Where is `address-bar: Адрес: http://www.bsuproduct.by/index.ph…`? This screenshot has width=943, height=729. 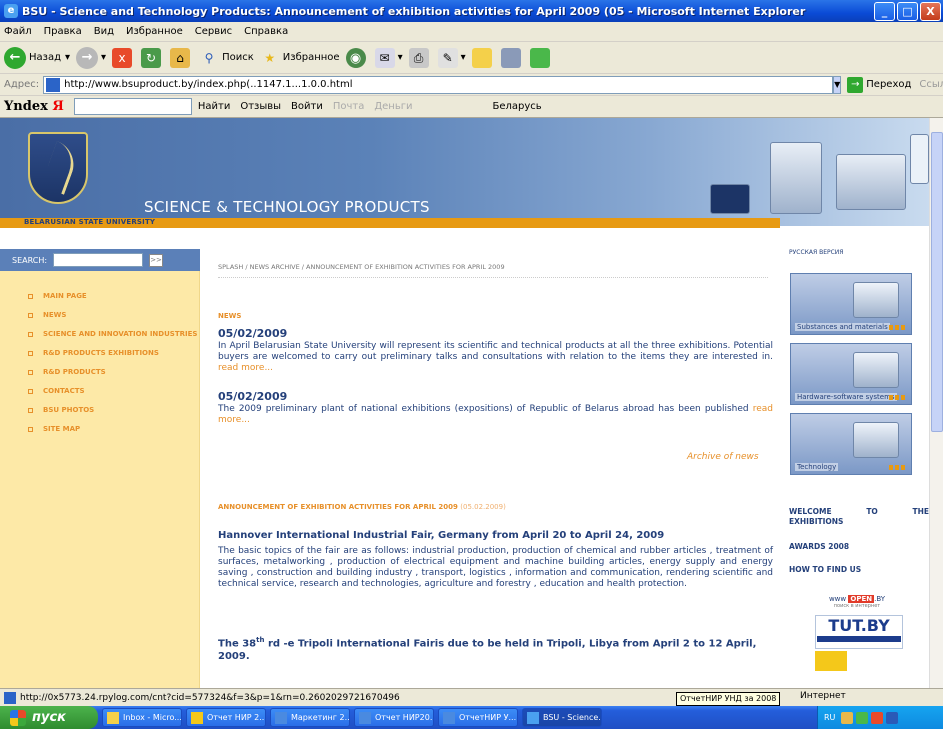
address-bar: Адрес: http://www.bsuproduct.by/index.ph… is located at coordinates (471, 85).